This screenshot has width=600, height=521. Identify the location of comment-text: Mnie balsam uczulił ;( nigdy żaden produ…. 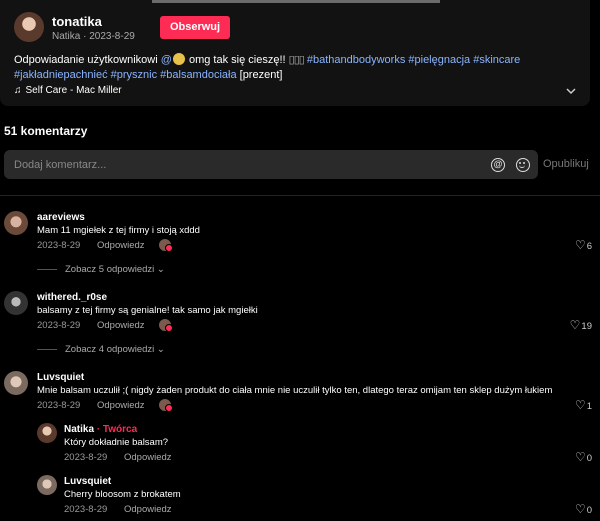
(295, 390).